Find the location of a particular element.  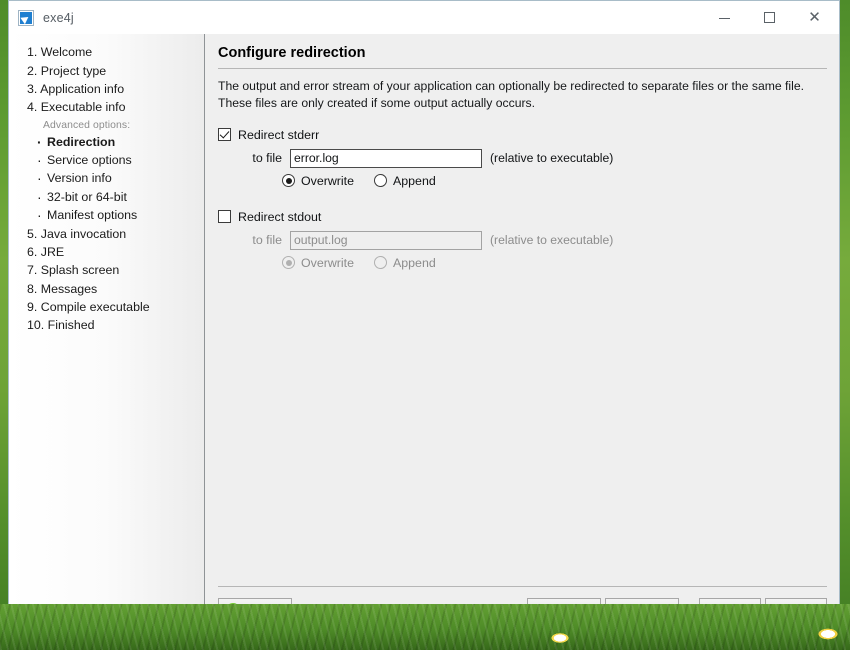

sidebar-item-version-info: Version info is located at coordinates (106, 178).